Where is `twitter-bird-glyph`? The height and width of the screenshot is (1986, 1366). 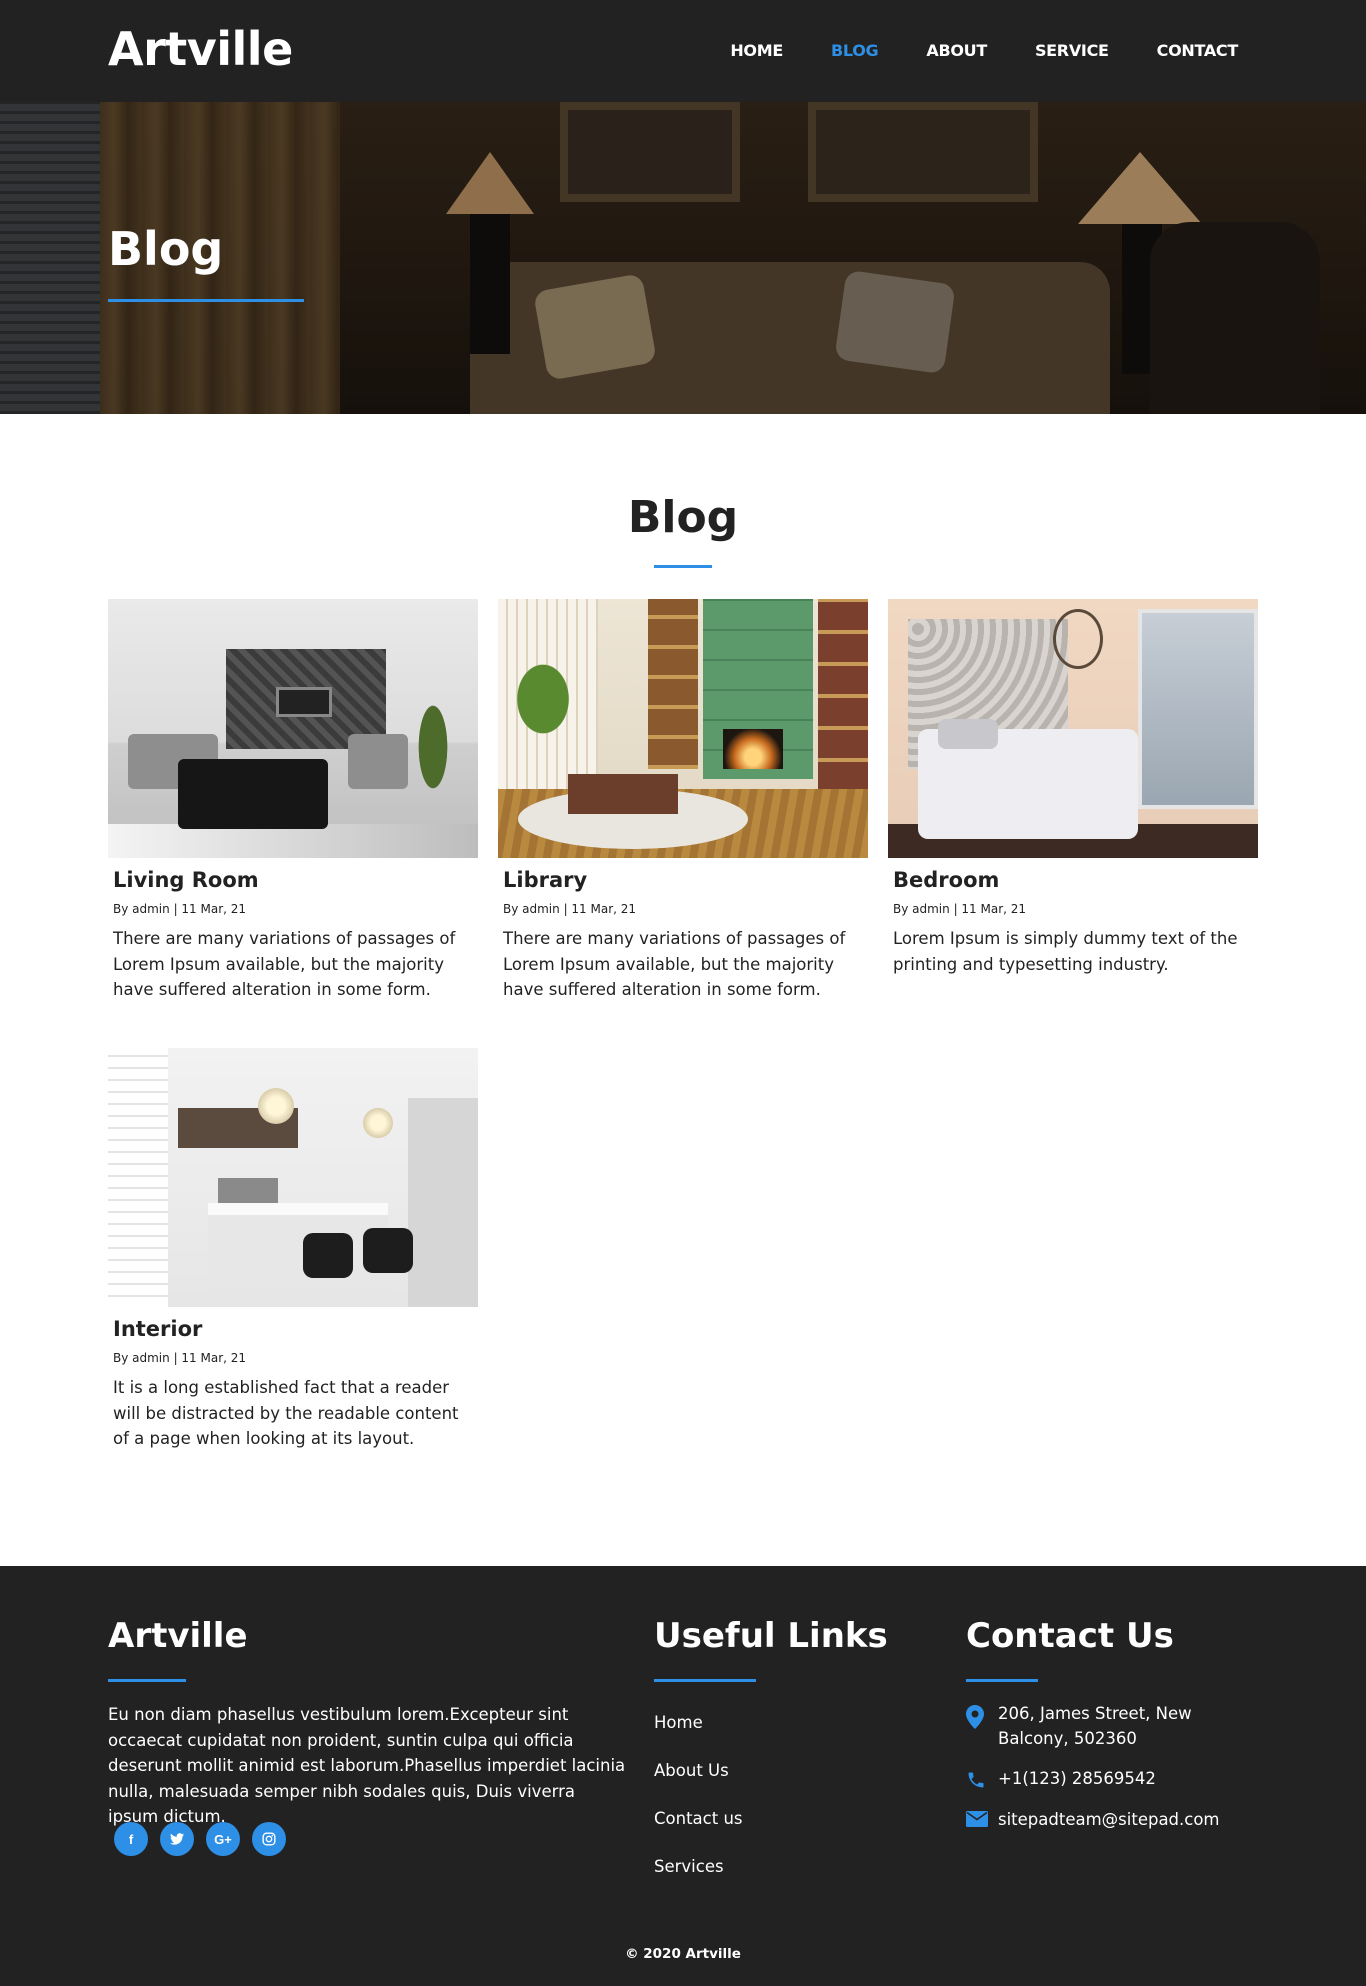
twitter-bird-glyph is located at coordinates (177, 1839).